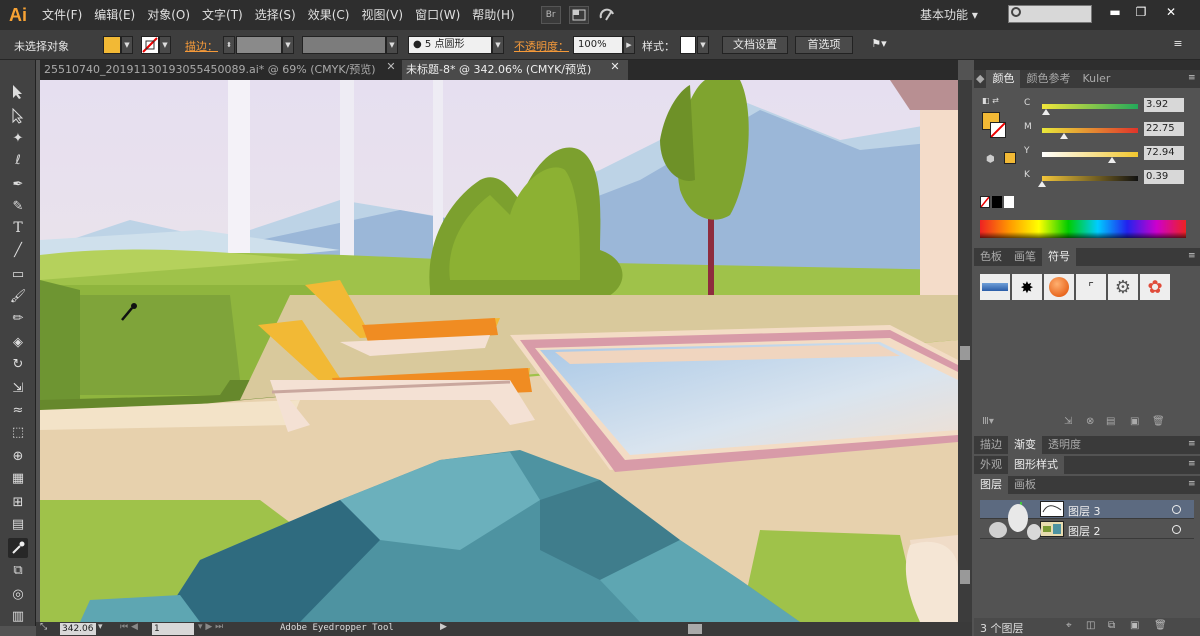  I want to click on preferences-button: 首选项, so click(824, 45).